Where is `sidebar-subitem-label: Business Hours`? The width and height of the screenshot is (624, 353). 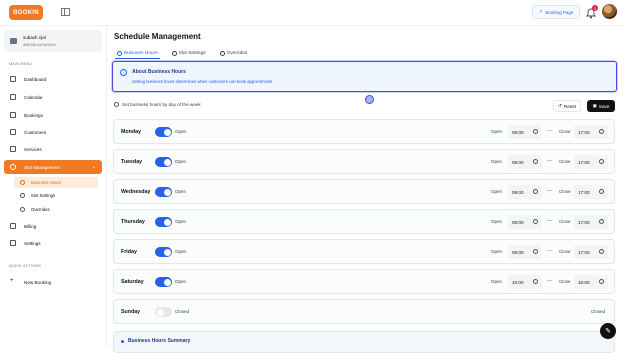 sidebar-subitem-label: Business Hours is located at coordinates (46, 182).